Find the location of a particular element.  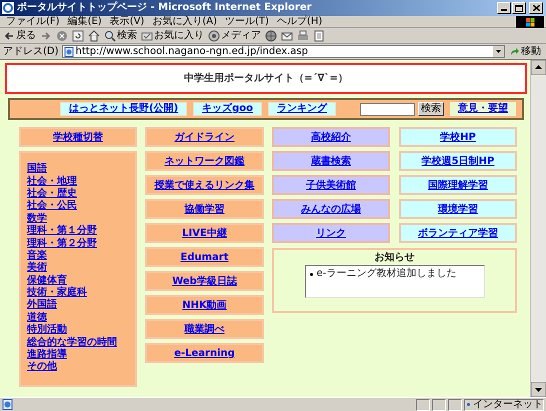

minimize-button is located at coordinates (504, 8).